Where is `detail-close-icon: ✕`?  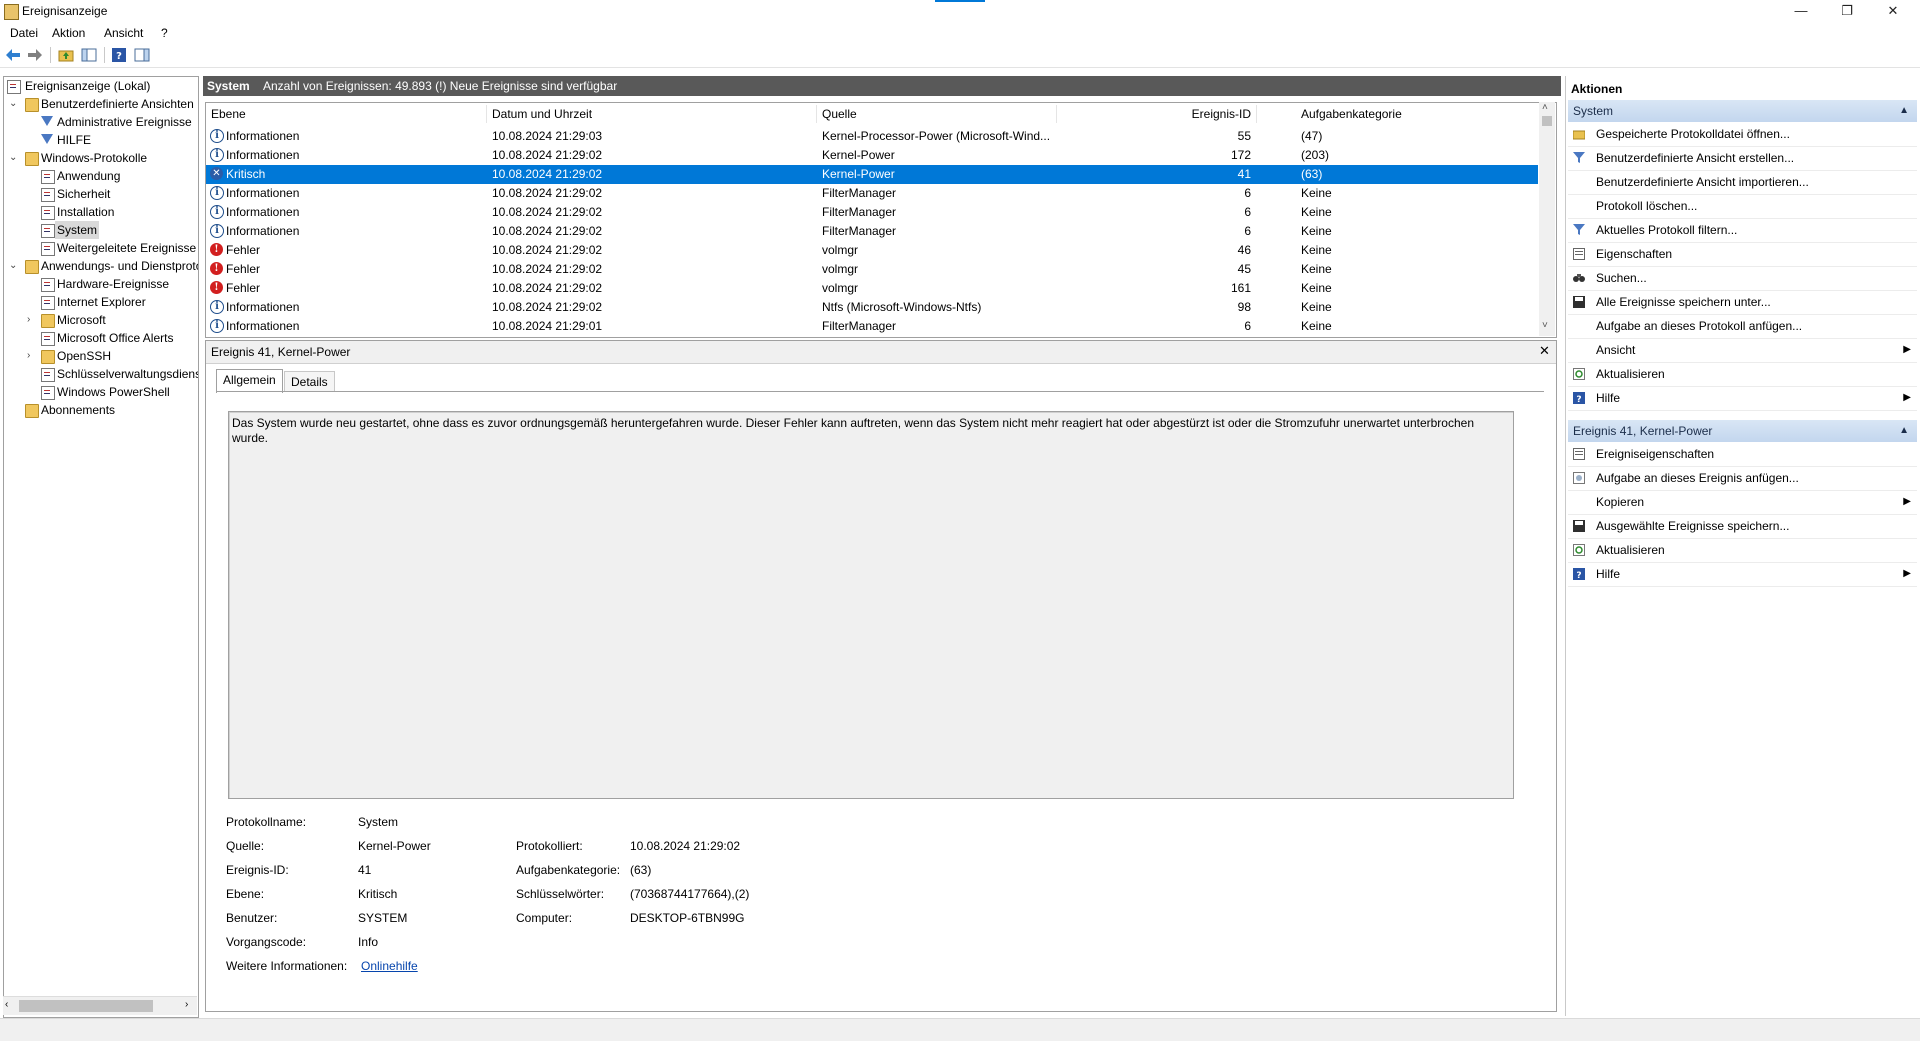
detail-close-icon: ✕ is located at coordinates (1544, 351).